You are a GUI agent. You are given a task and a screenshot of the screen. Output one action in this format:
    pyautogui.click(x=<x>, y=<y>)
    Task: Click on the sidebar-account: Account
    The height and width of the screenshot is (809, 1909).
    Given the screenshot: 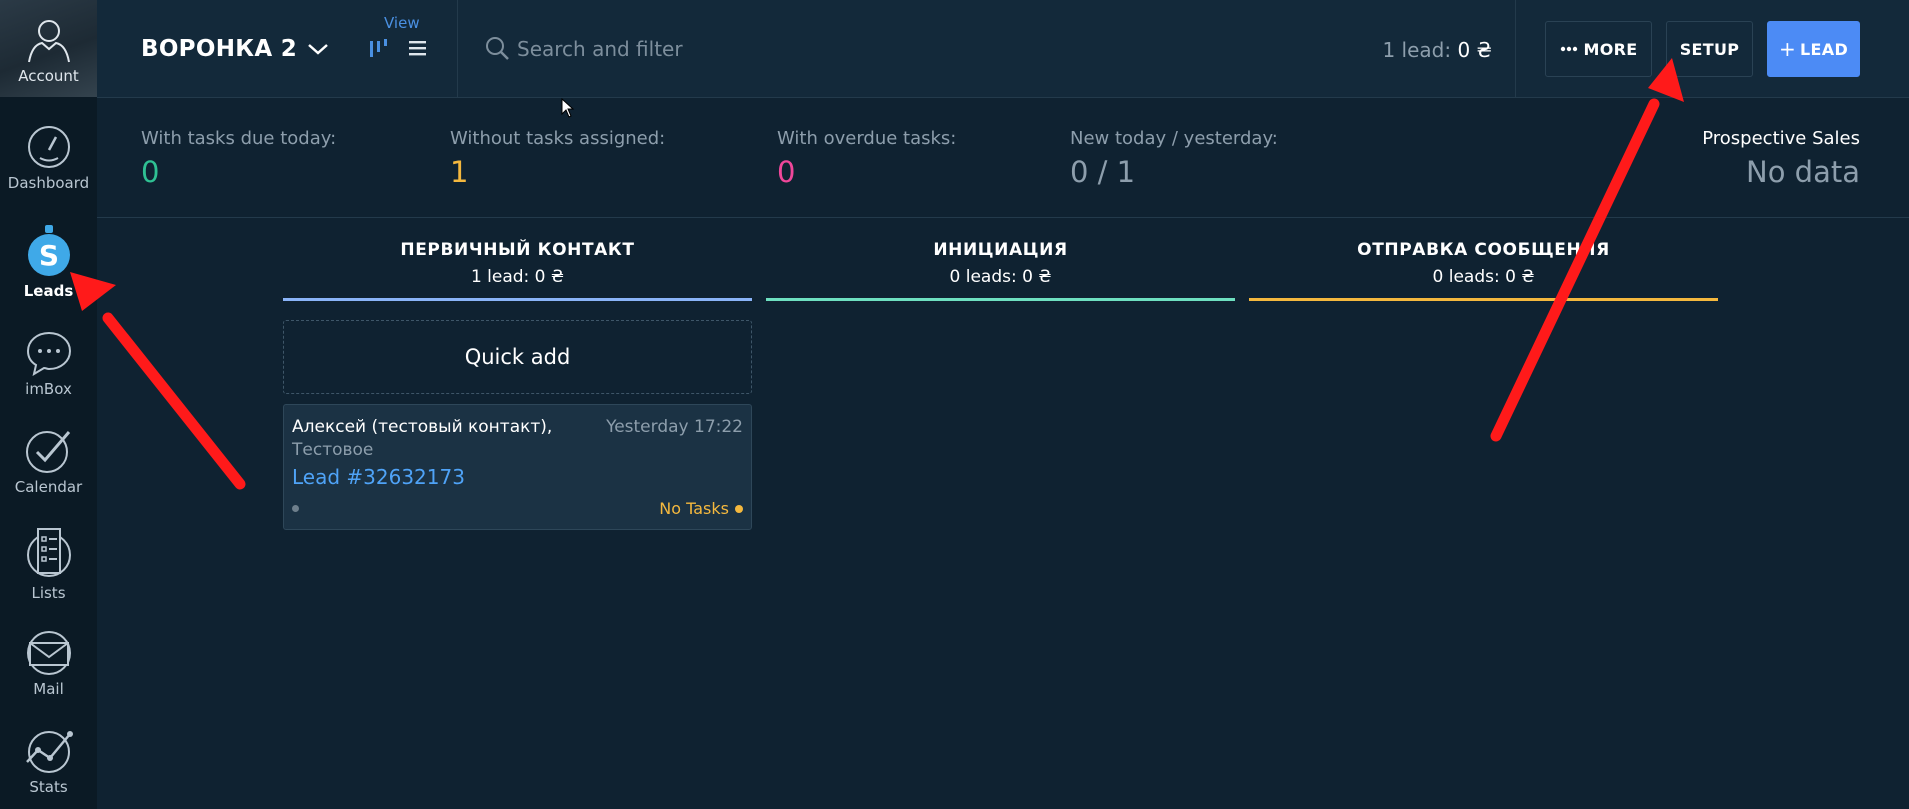 What is the action you would take?
    pyautogui.click(x=48, y=48)
    